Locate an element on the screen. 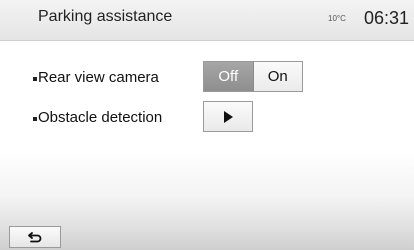  rear-view-camera-label: Rear view camera is located at coordinates (98, 77).